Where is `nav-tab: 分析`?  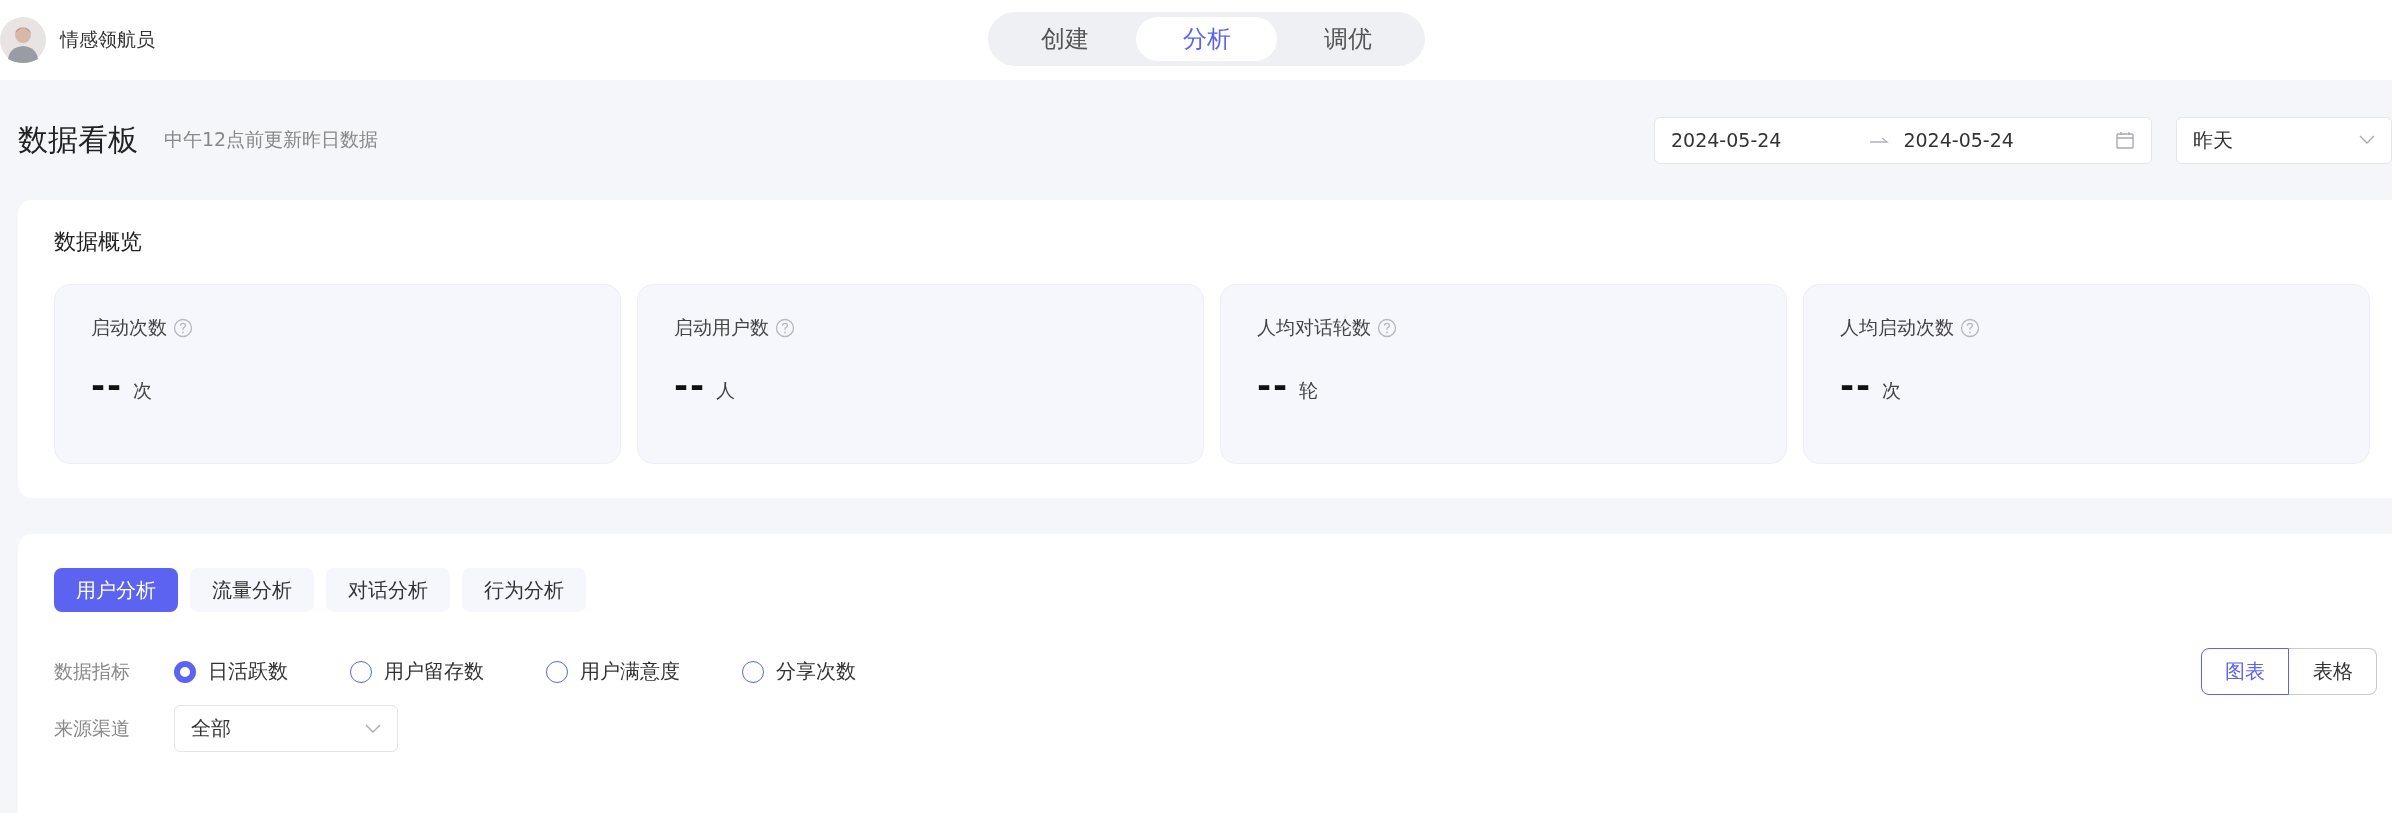
nav-tab: 分析 is located at coordinates (1206, 39).